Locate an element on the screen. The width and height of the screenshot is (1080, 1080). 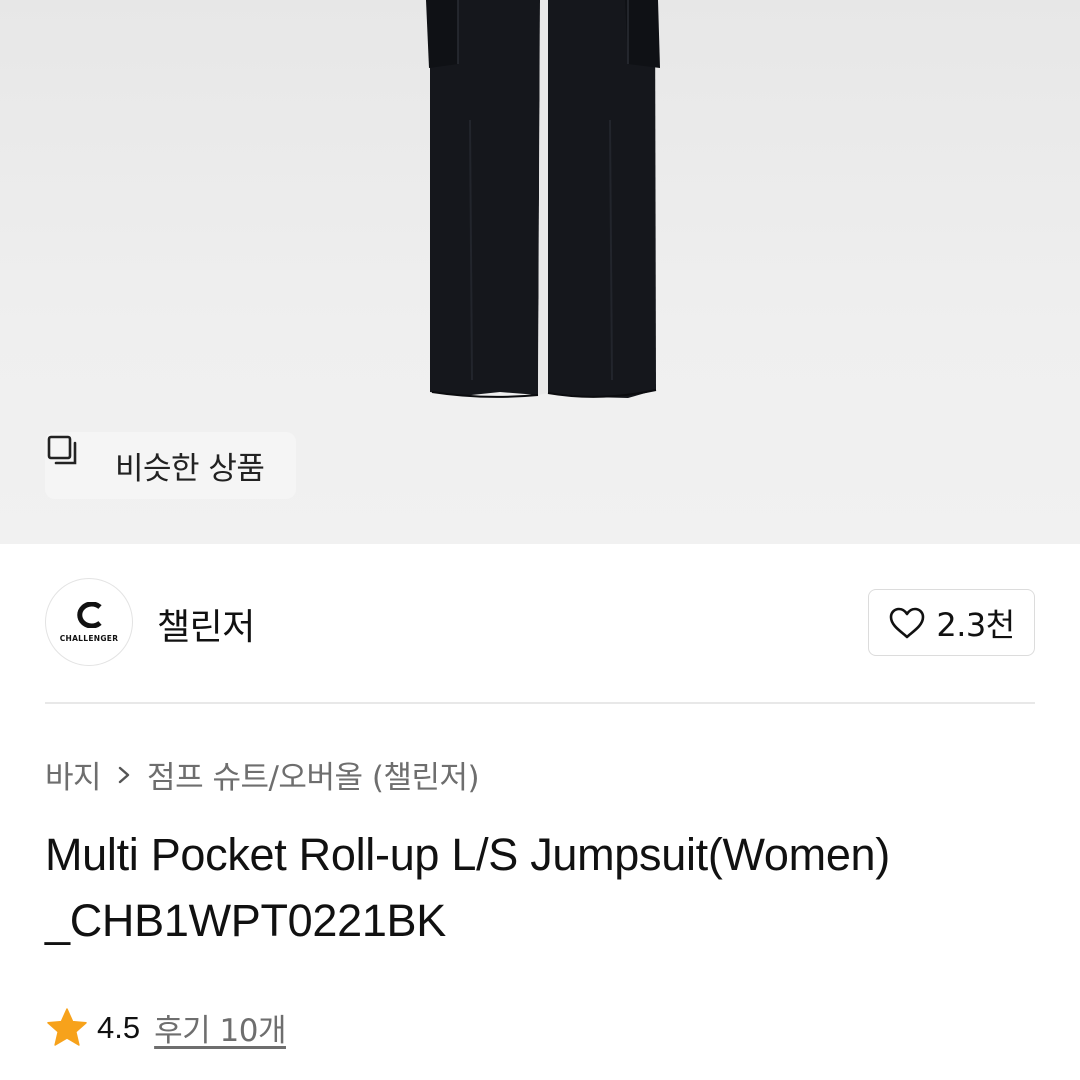
similar-products-button: 비슷한 상품 is located at coordinates (170, 465).